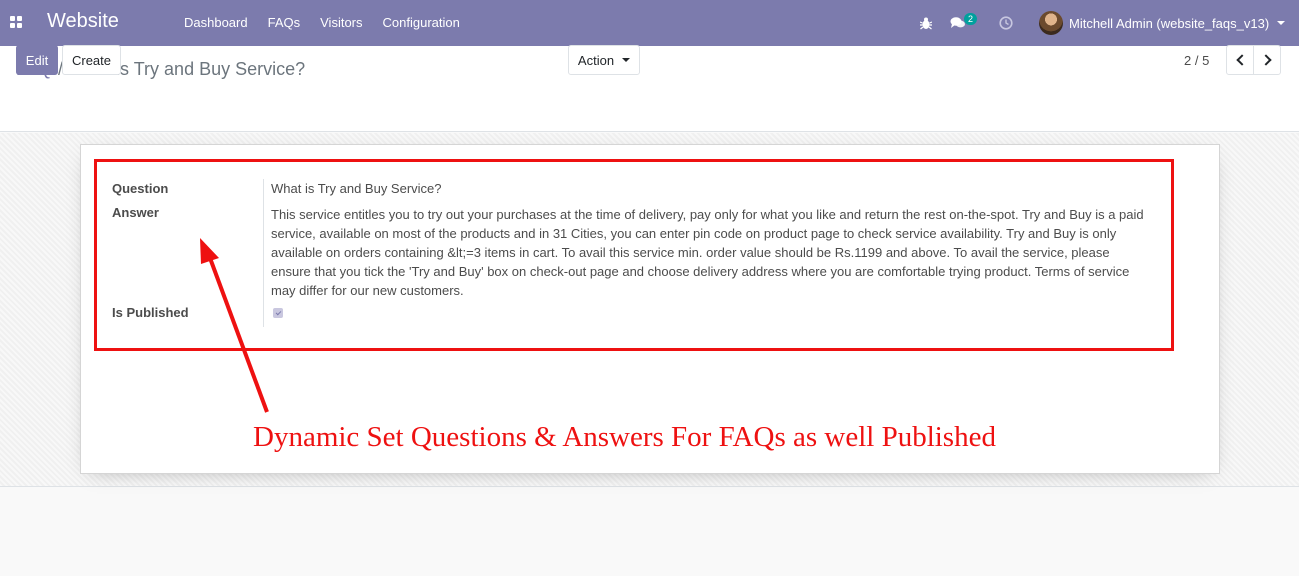 This screenshot has height=576, width=1299. Describe the element at coordinates (1051, 23) in the screenshot. I see `user-avatar` at that location.